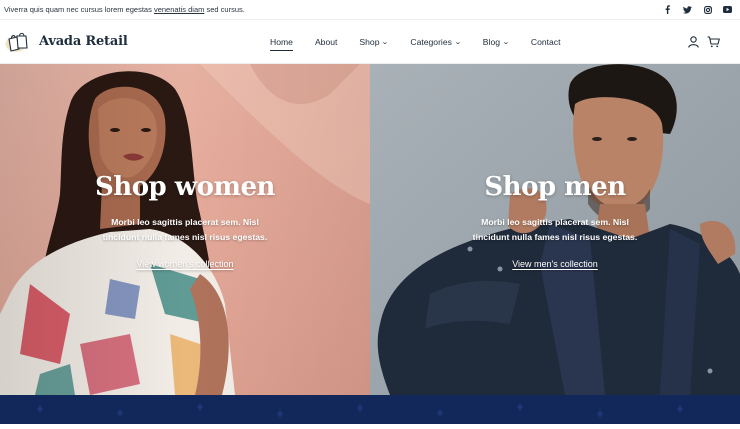 Image resolution: width=740 pixels, height=429 pixels. I want to click on twitter-icon, so click(687, 9).